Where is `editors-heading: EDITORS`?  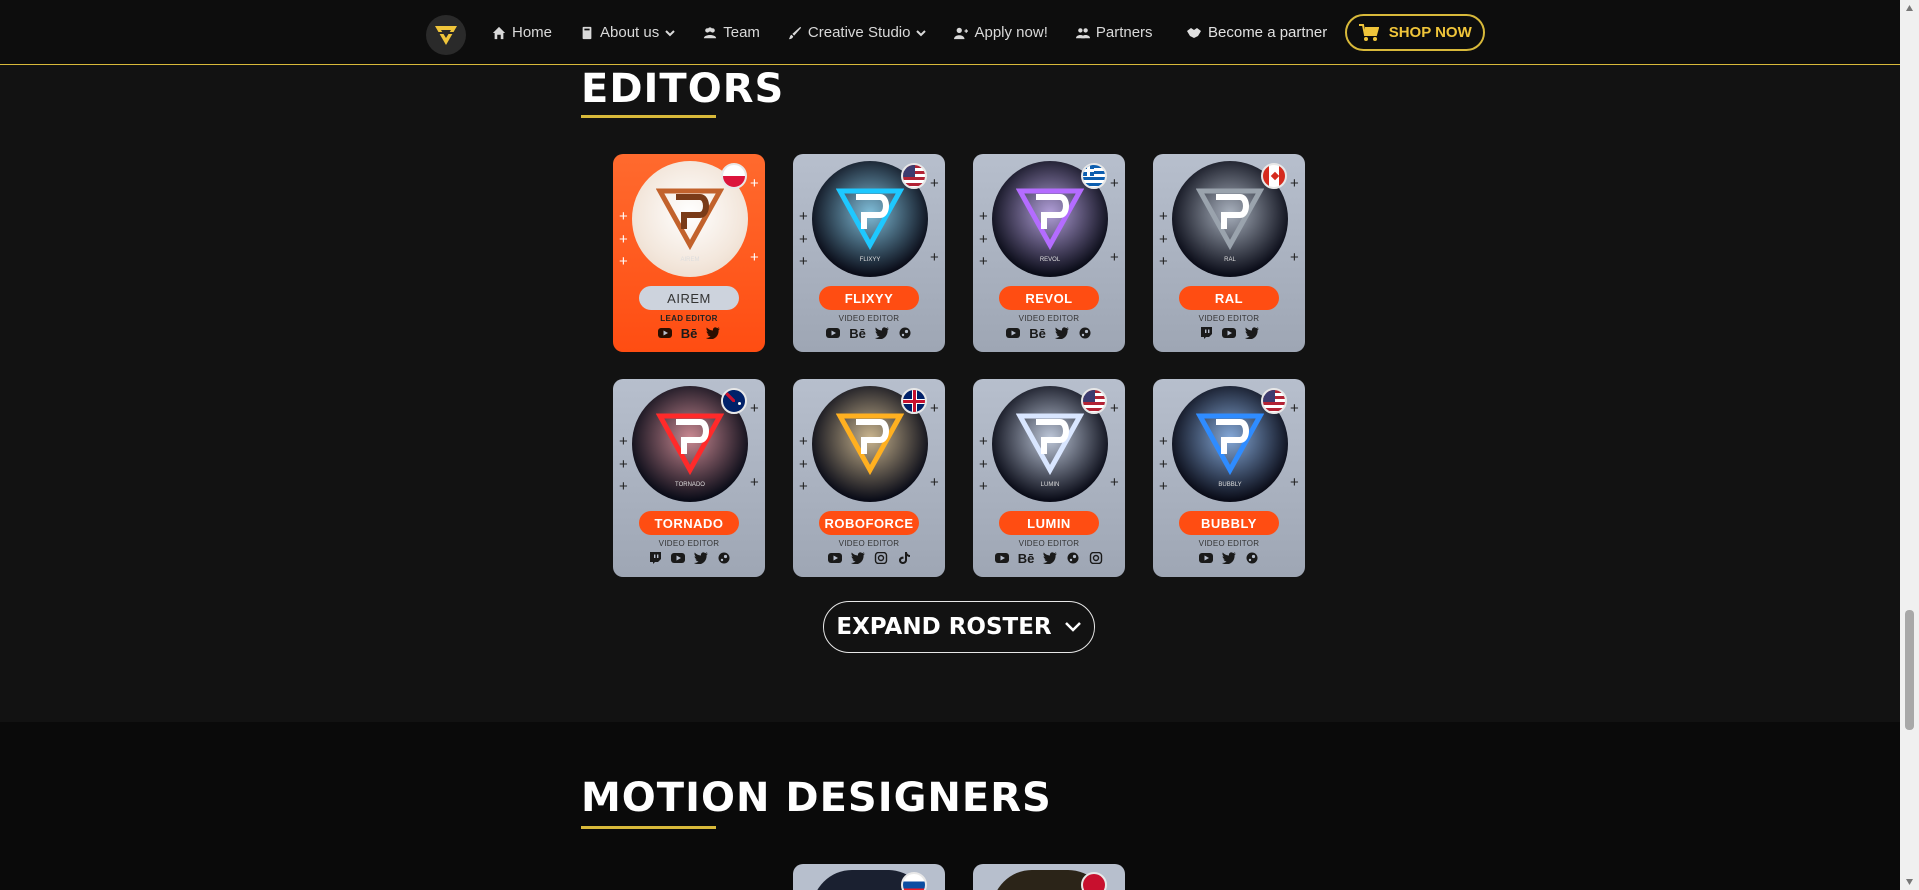
editors-heading: EDITORS is located at coordinates (683, 89).